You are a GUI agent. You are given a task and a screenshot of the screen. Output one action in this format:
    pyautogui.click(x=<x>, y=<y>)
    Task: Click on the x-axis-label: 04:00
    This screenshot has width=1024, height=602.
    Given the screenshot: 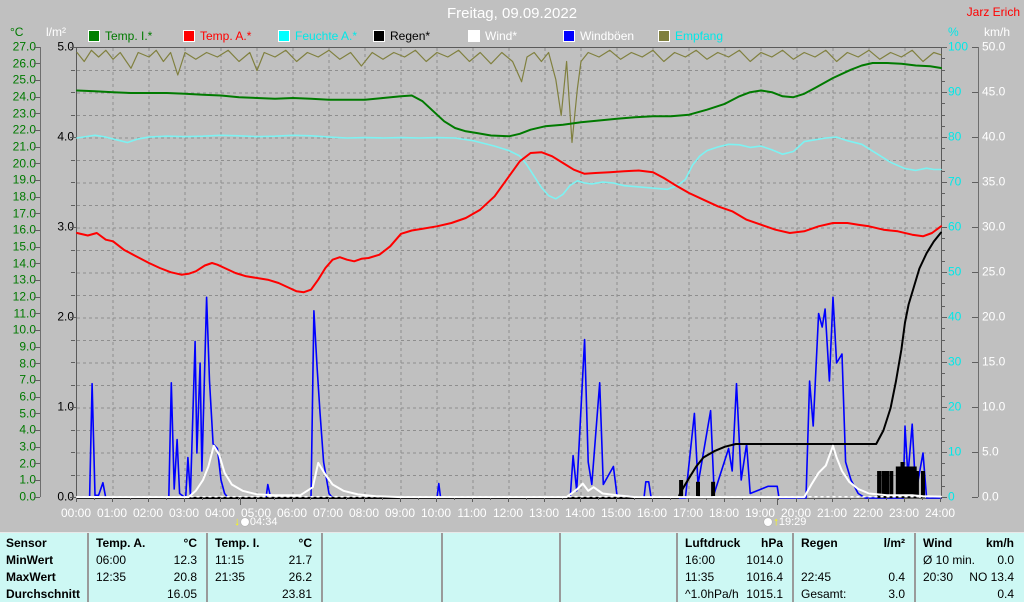 What is the action you would take?
    pyautogui.click(x=220, y=513)
    